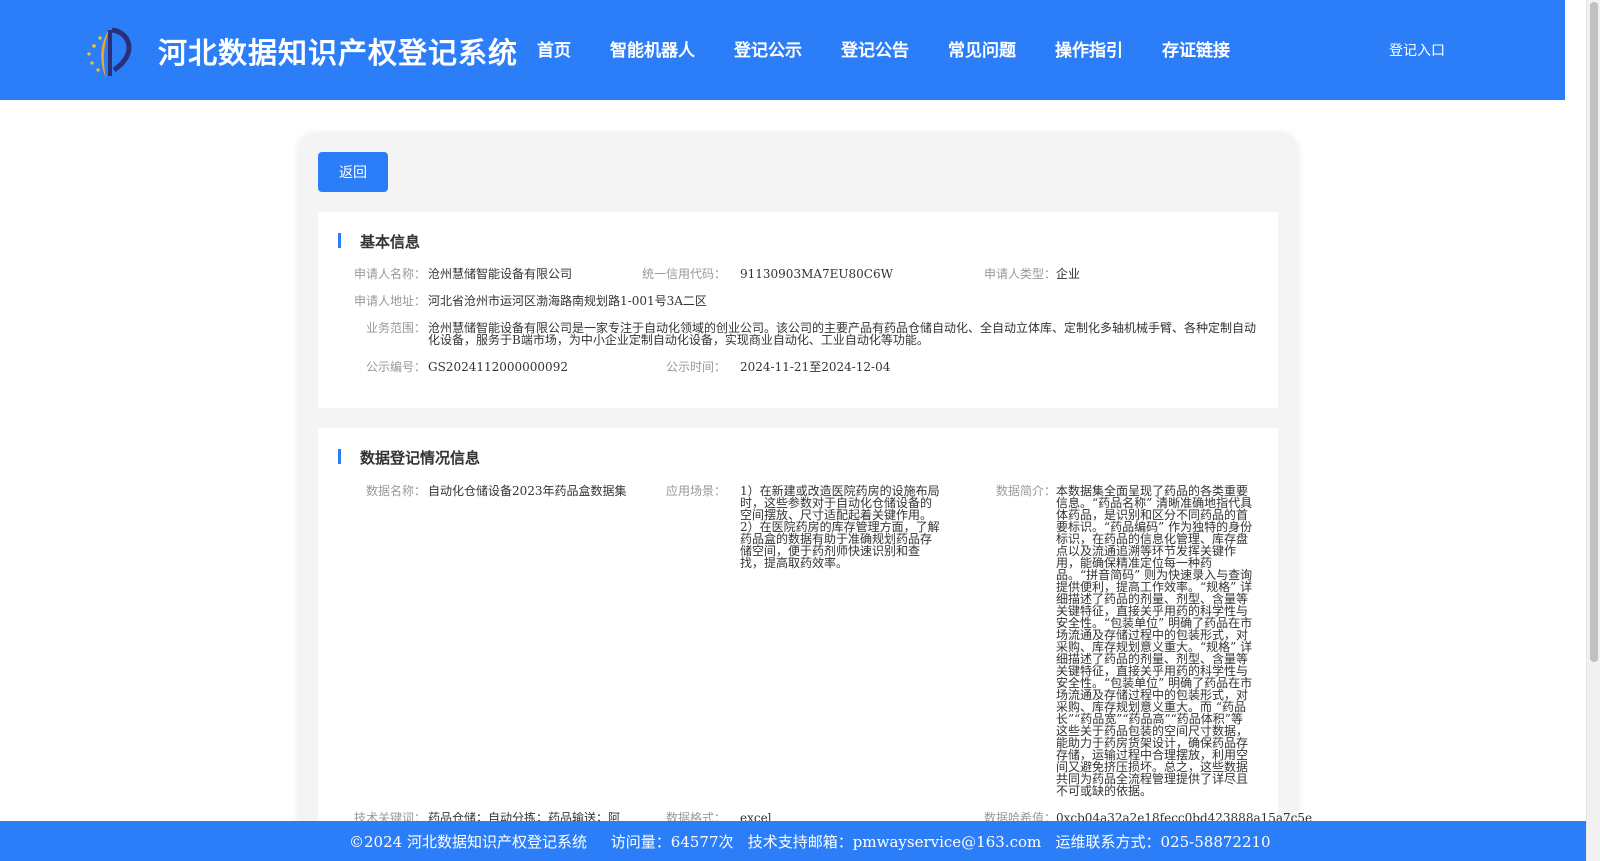 The height and width of the screenshot is (861, 1600). Describe the element at coordinates (1417, 50) in the screenshot. I see `login-link: 登记入口` at that location.